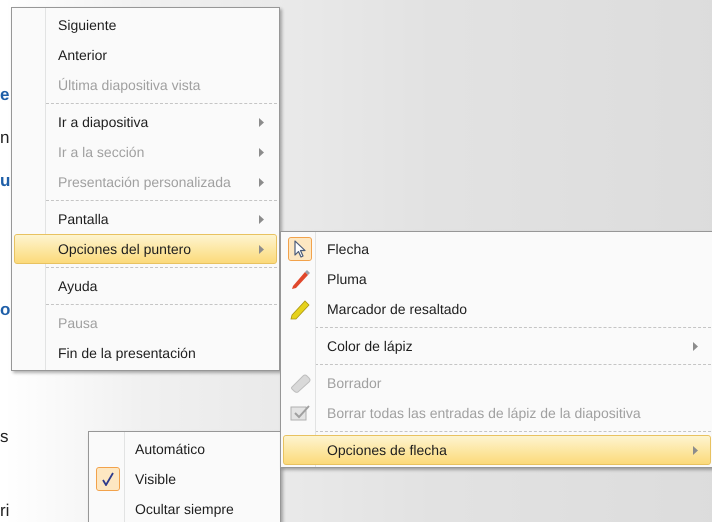 The image size is (712, 522). What do you see at coordinates (497, 450) in the screenshot?
I see `menu-item: Opciones de flecha` at bounding box center [497, 450].